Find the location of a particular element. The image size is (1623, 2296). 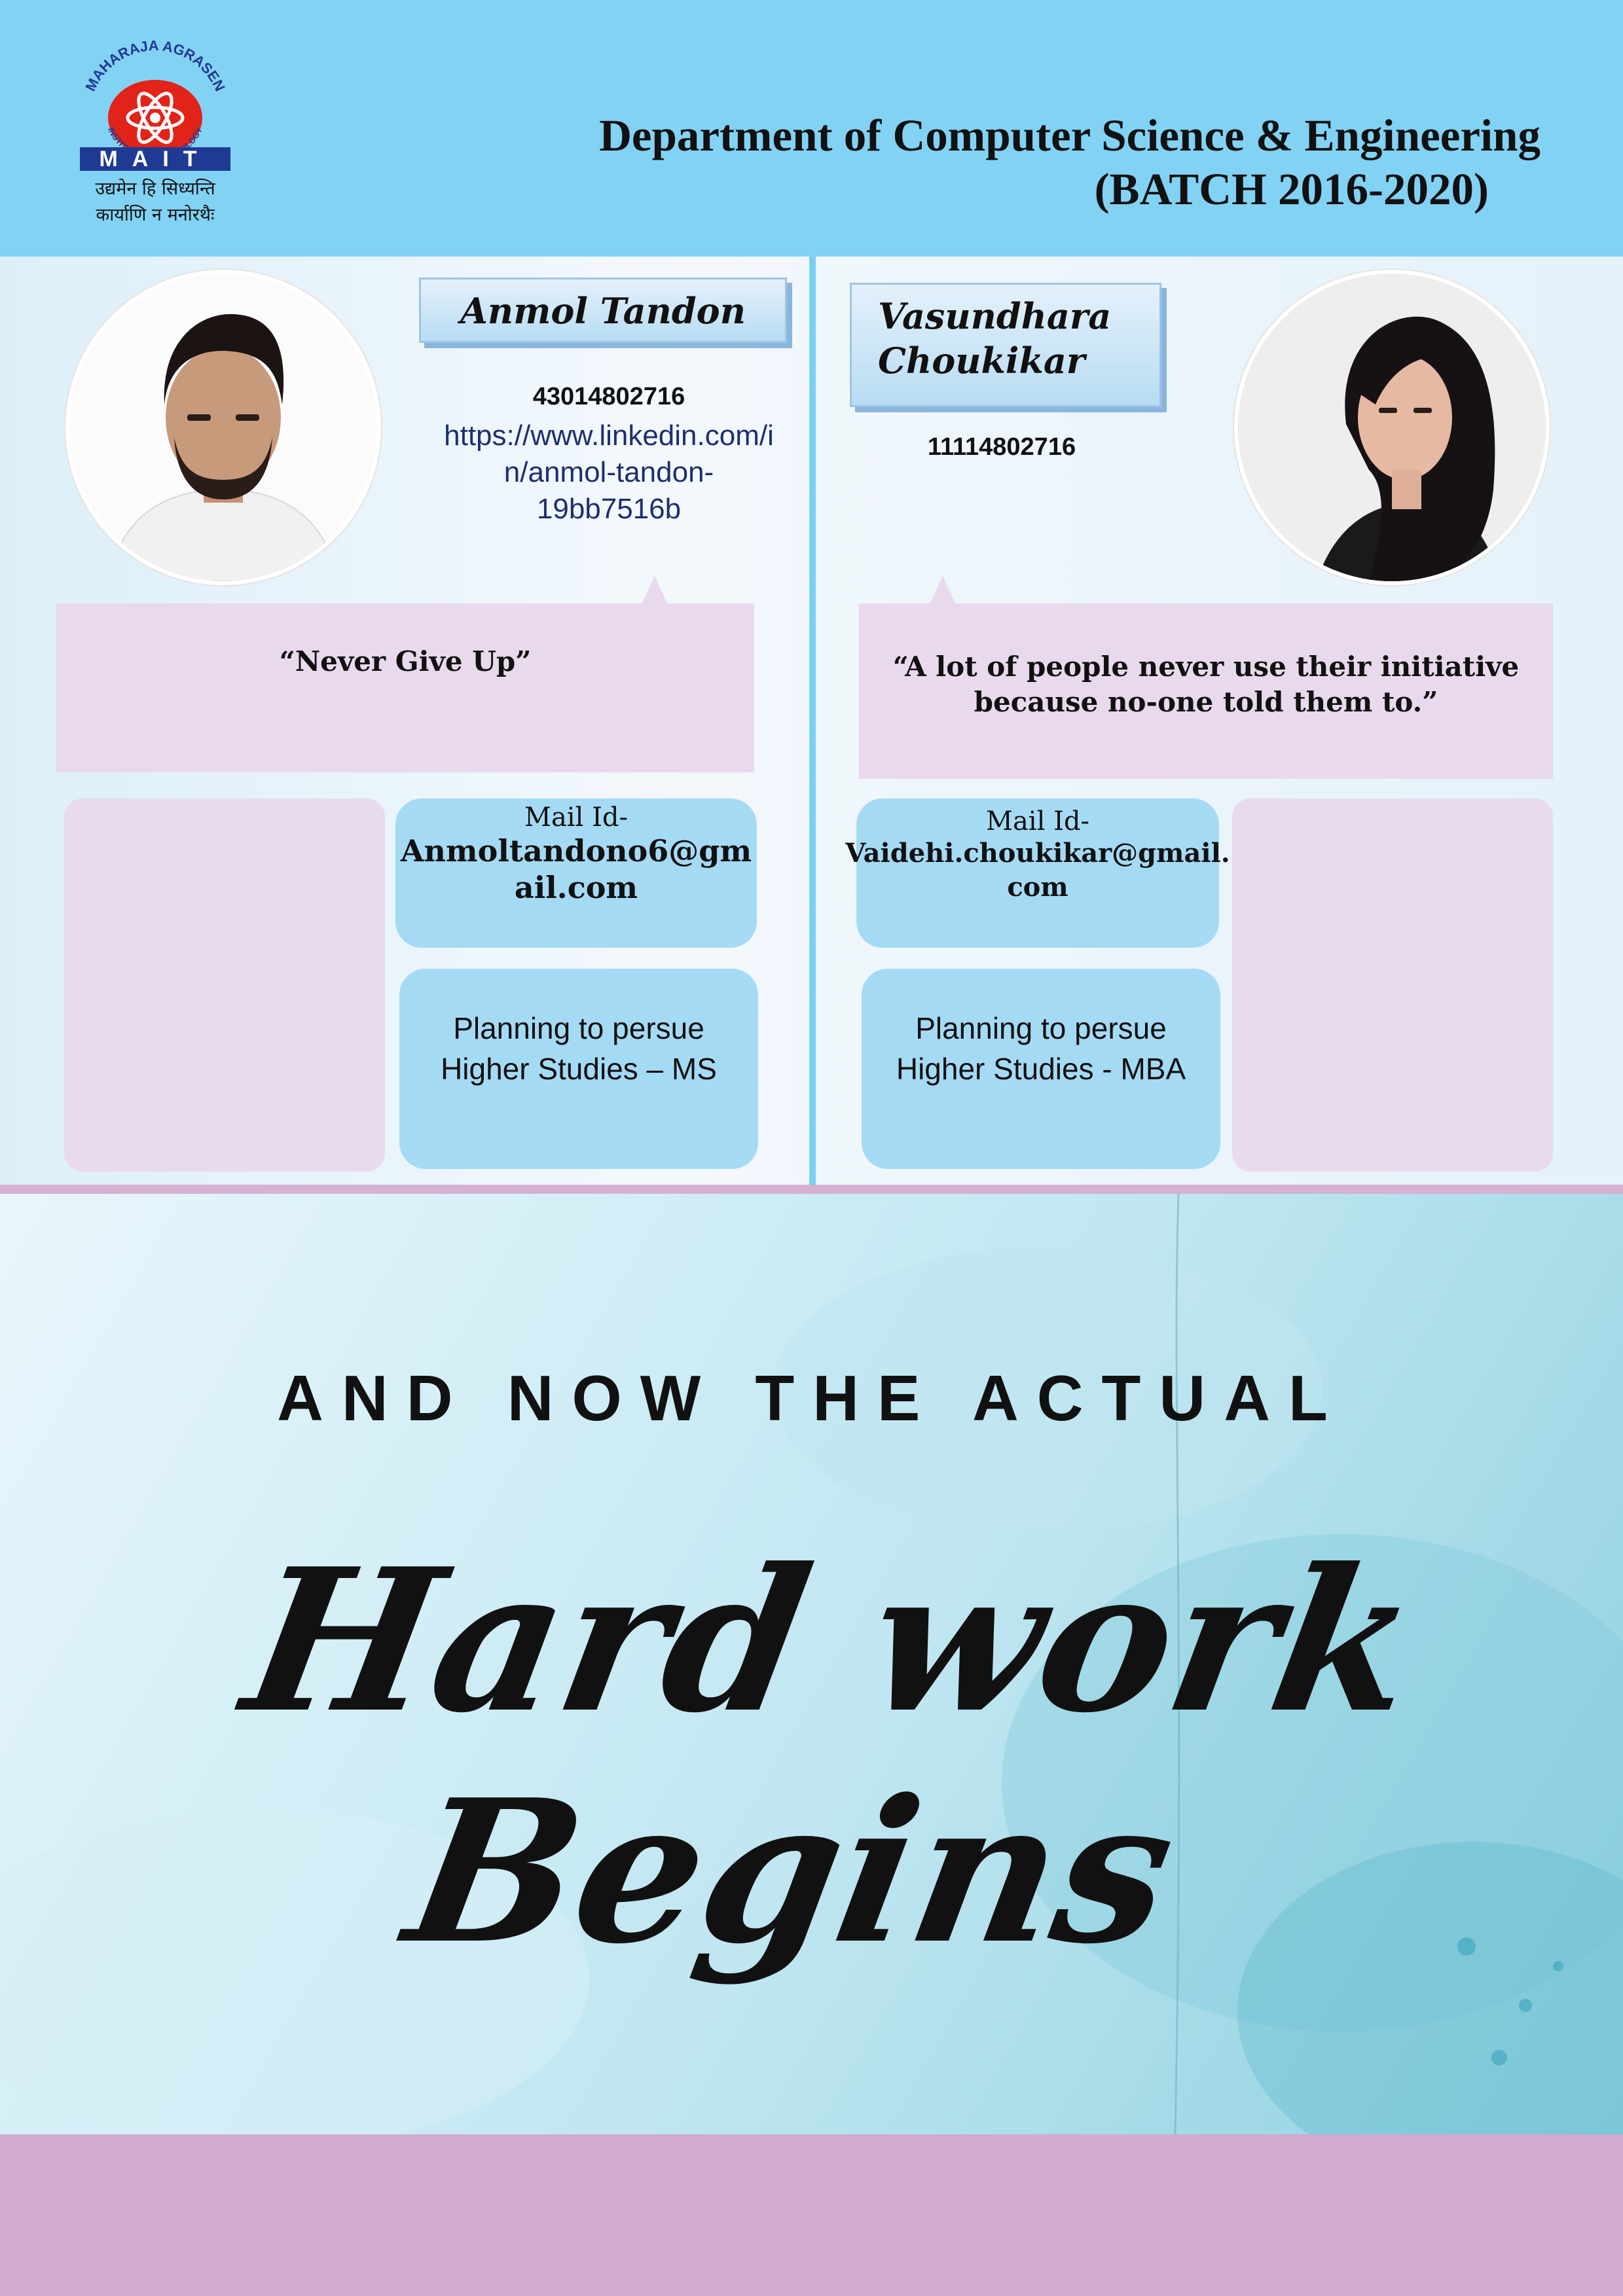

quote-line-2: because no-one told them to.” is located at coordinates (1206, 702).